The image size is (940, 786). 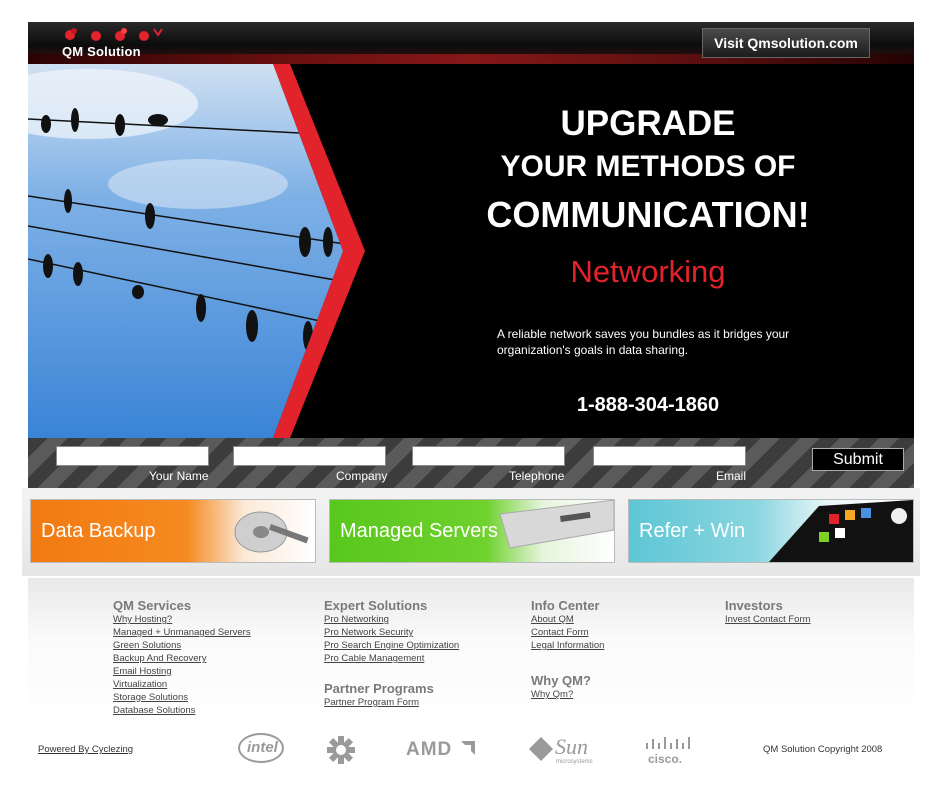 I want to click on logo-text: QM Solution, so click(x=101, y=51).